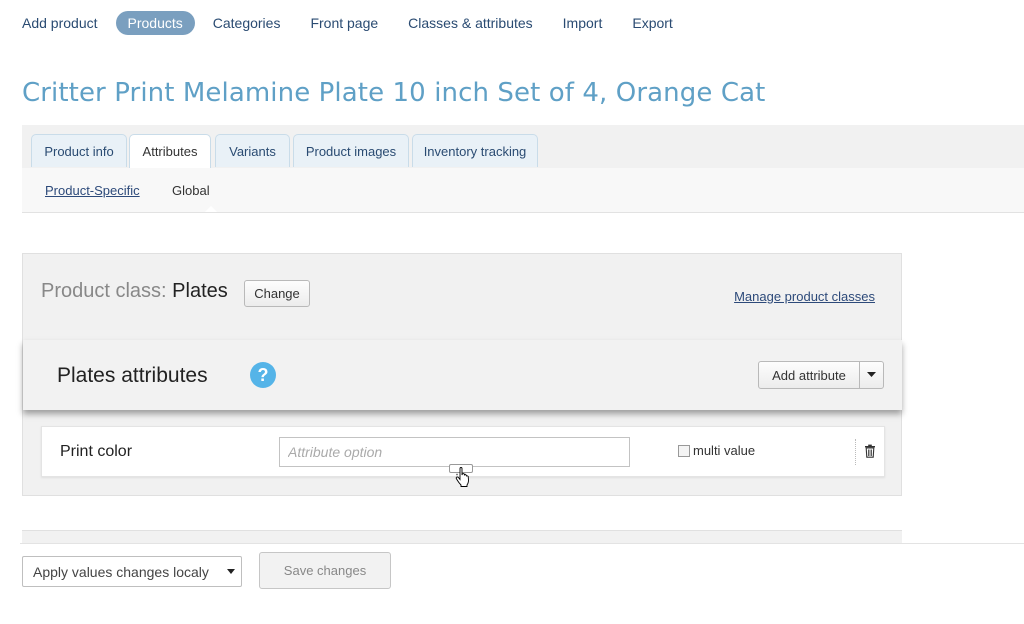  I want to click on tab-product-info: Product info, so click(79, 150).